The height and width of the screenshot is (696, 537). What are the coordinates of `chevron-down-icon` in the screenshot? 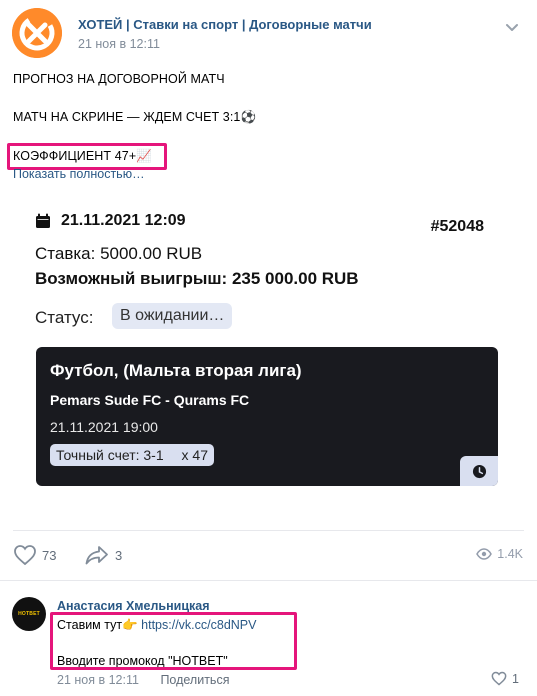 It's located at (512, 27).